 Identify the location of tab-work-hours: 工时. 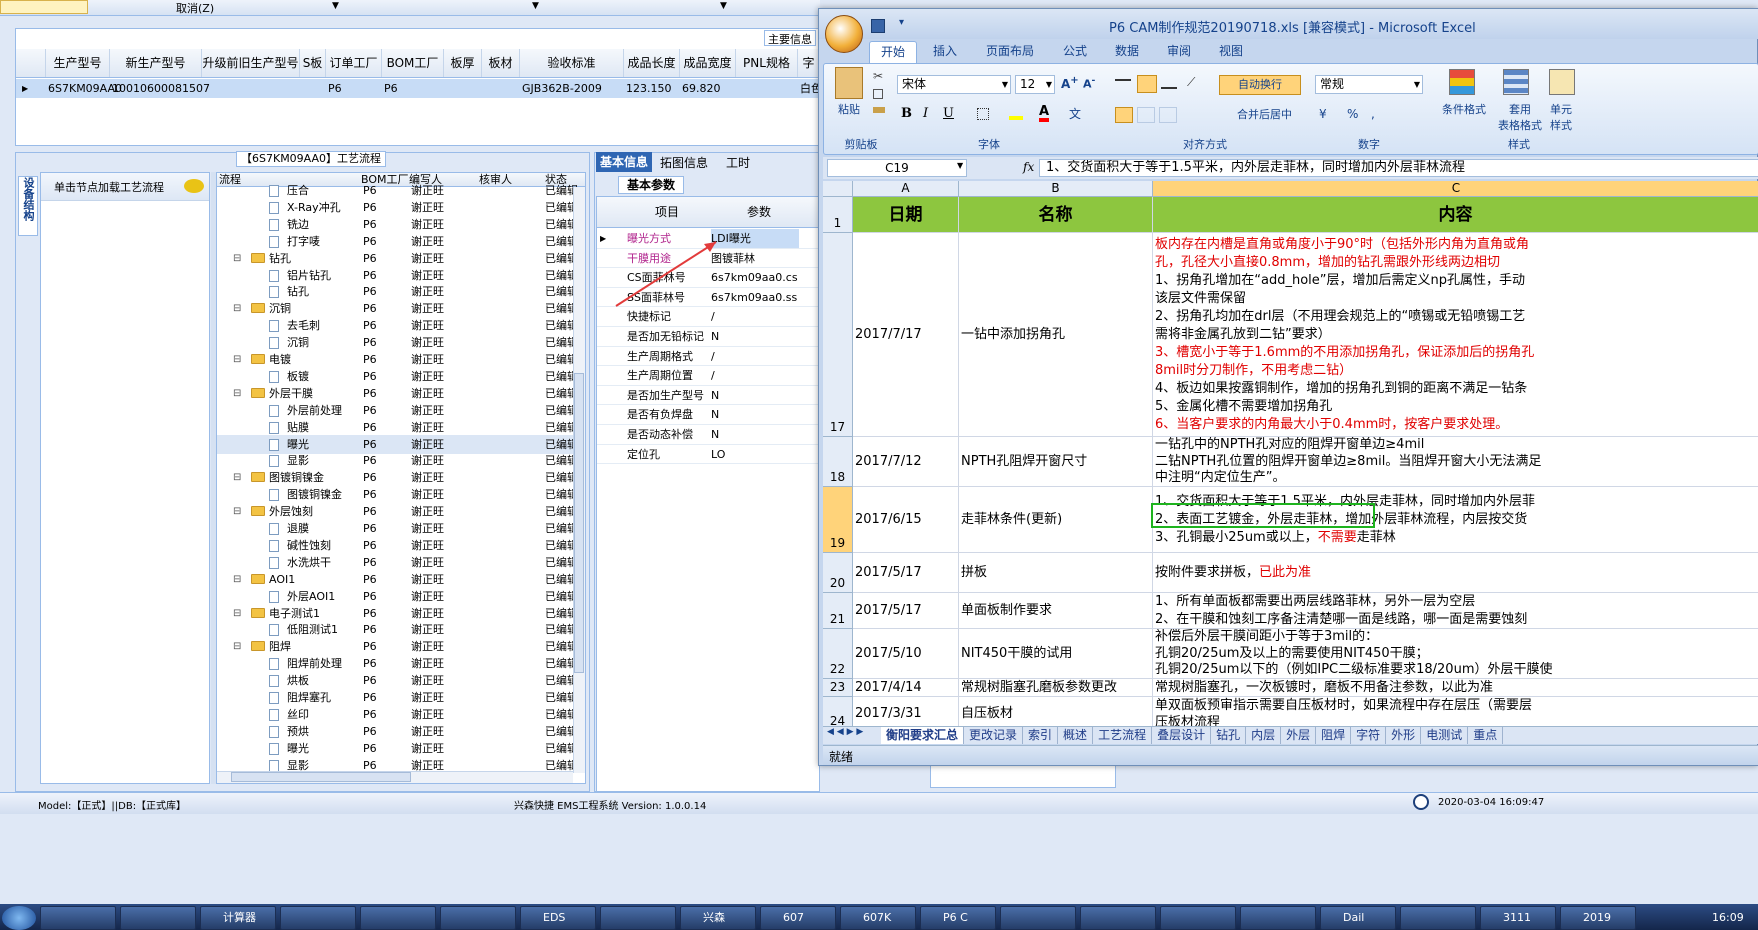
(738, 162).